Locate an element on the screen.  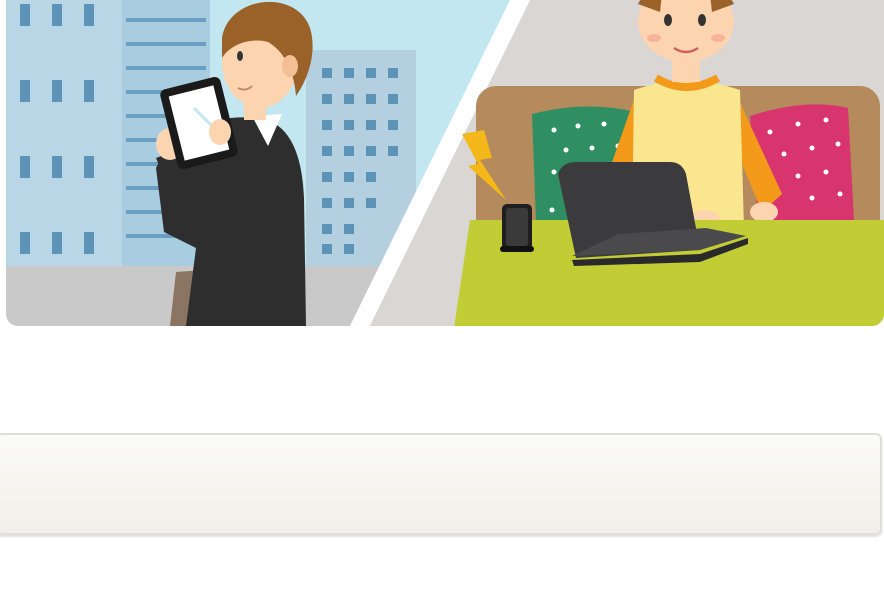
wifi-router-icon is located at coordinates (517, 228).